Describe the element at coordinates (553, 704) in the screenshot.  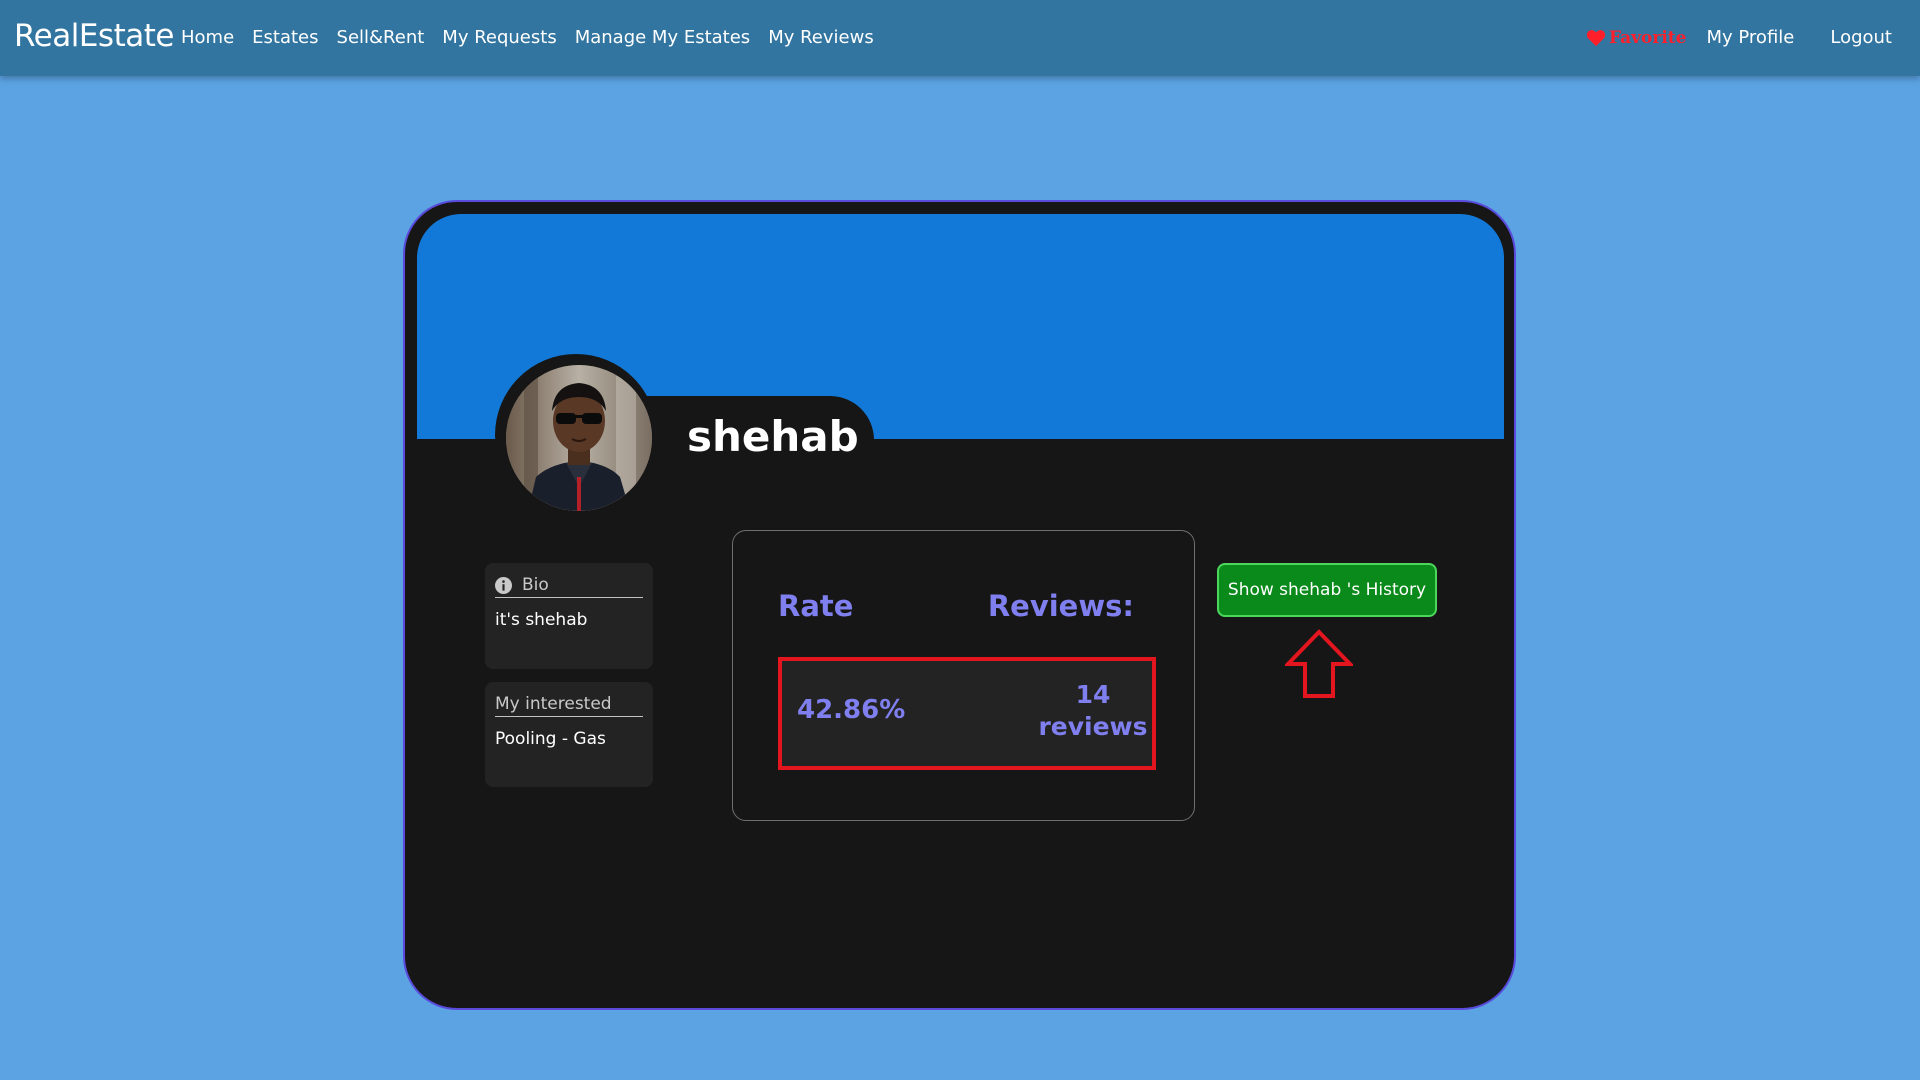
I see `interest-label: My interested` at that location.